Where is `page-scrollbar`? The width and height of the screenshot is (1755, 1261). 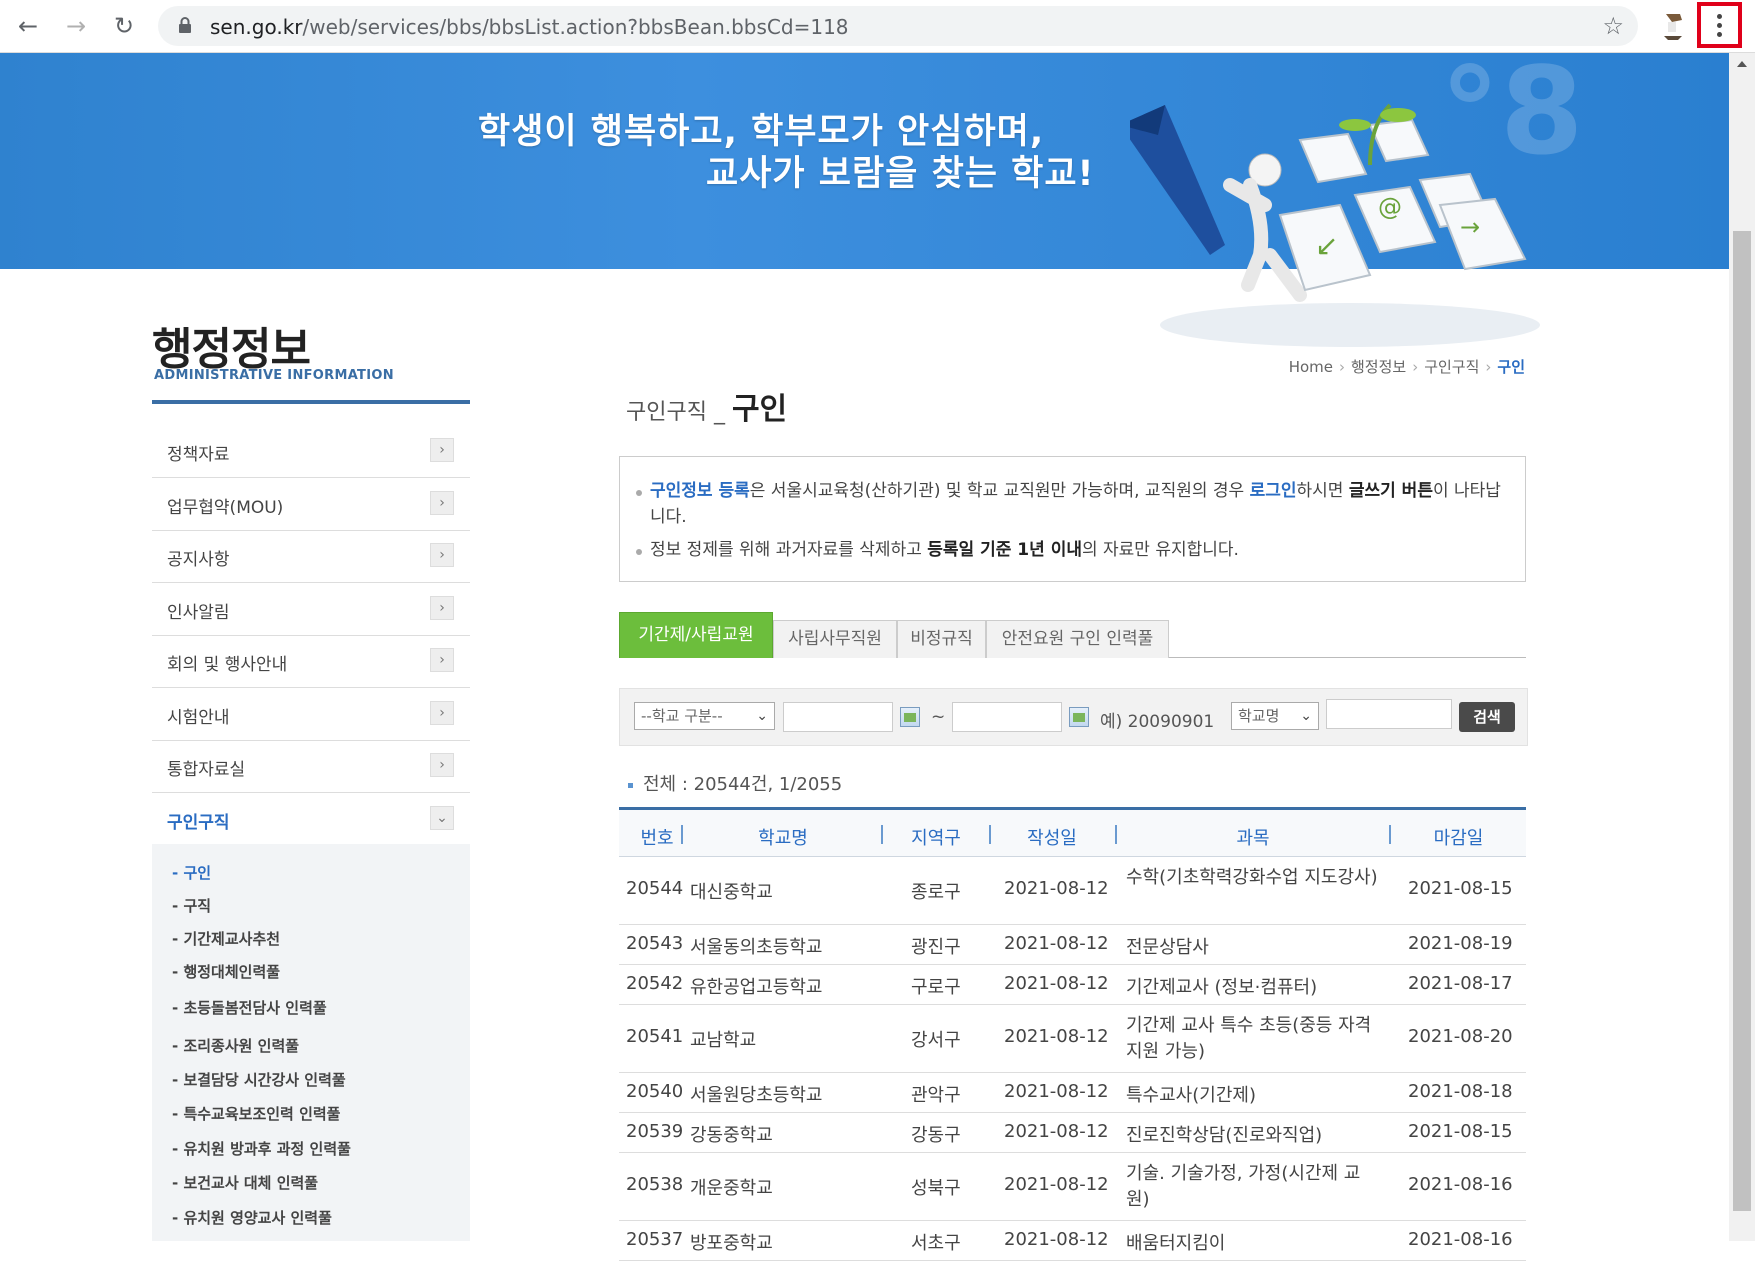
page-scrollbar is located at coordinates (1742, 647).